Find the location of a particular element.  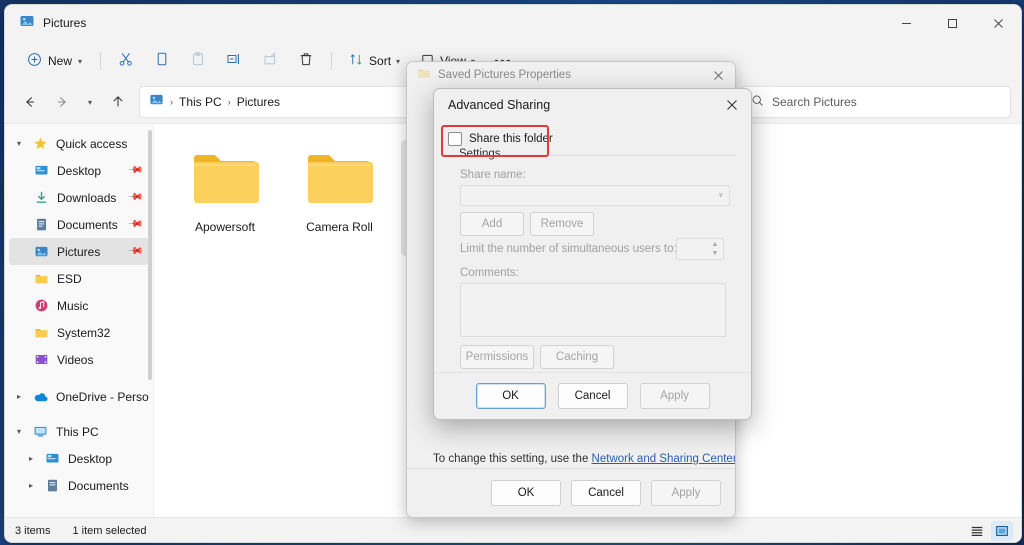

delete-button is located at coordinates (306, 61).